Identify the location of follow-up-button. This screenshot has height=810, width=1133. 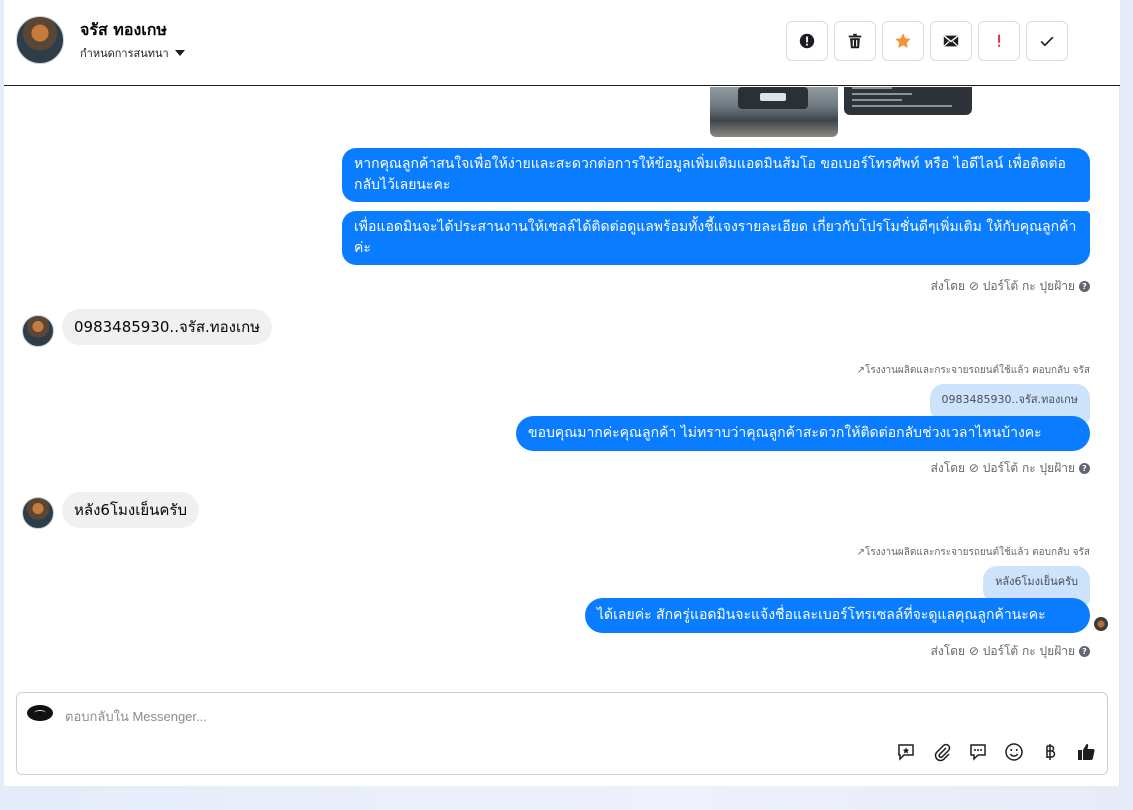
(903, 41).